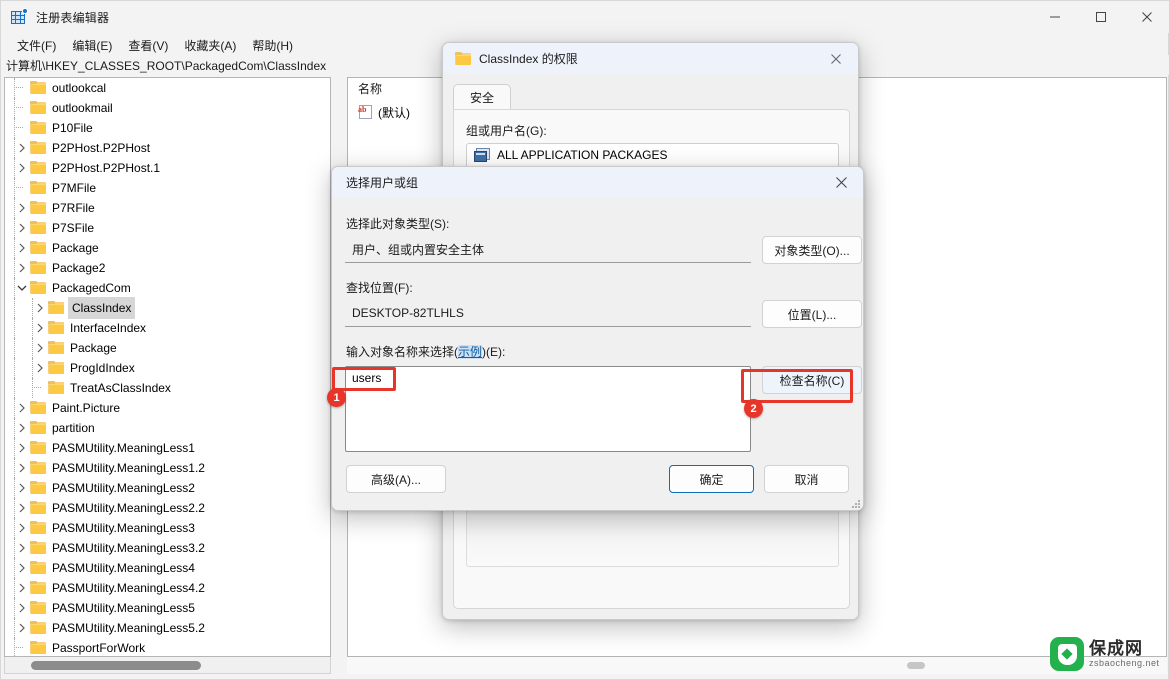 Image resolution: width=1169 pixels, height=680 pixels. I want to click on tree-item: PASMUtility.MeaningLess1, so click(167, 448).